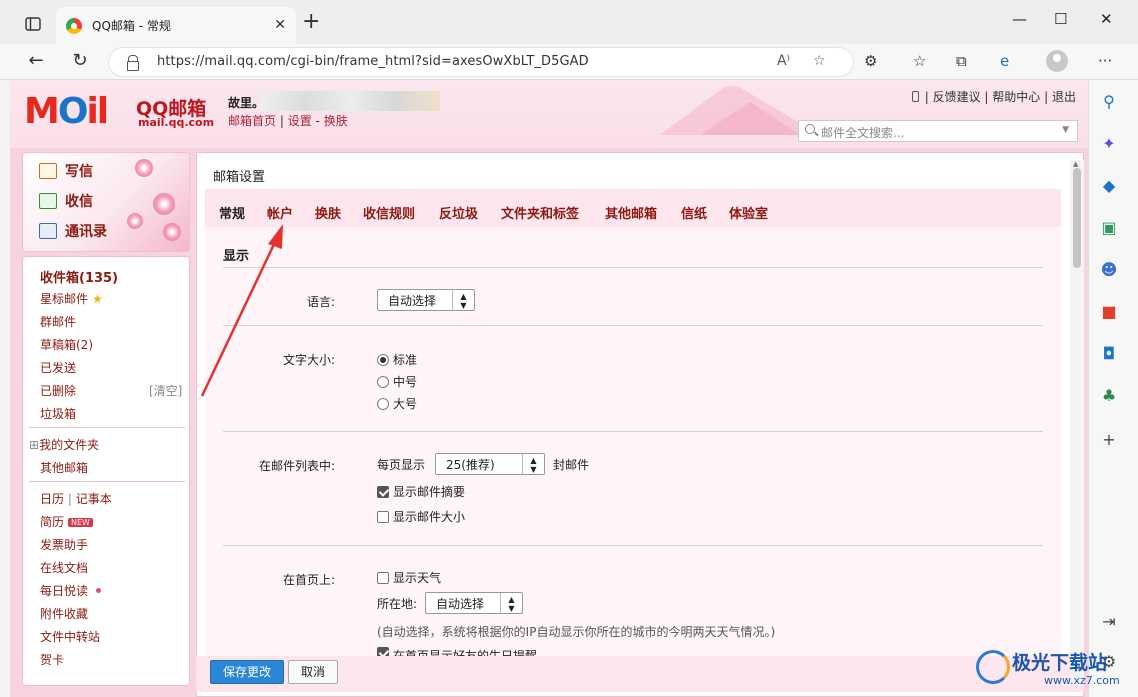 The width and height of the screenshot is (1138, 697). Describe the element at coordinates (633, 431) in the screenshot. I see `divider` at that location.